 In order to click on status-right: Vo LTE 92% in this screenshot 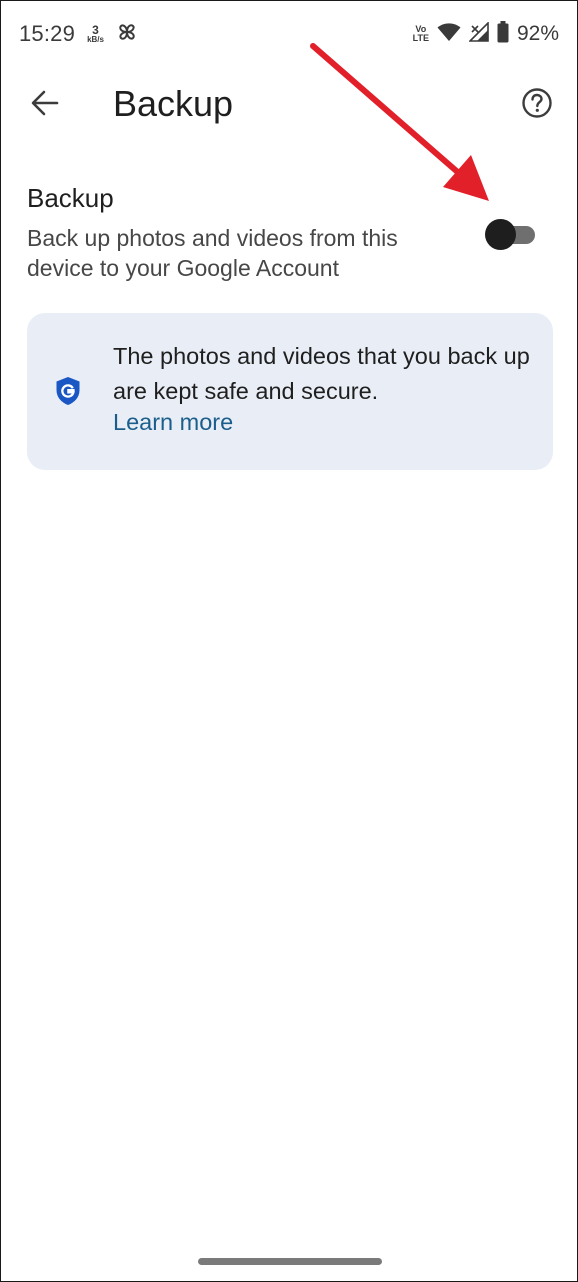, I will do `click(485, 34)`.